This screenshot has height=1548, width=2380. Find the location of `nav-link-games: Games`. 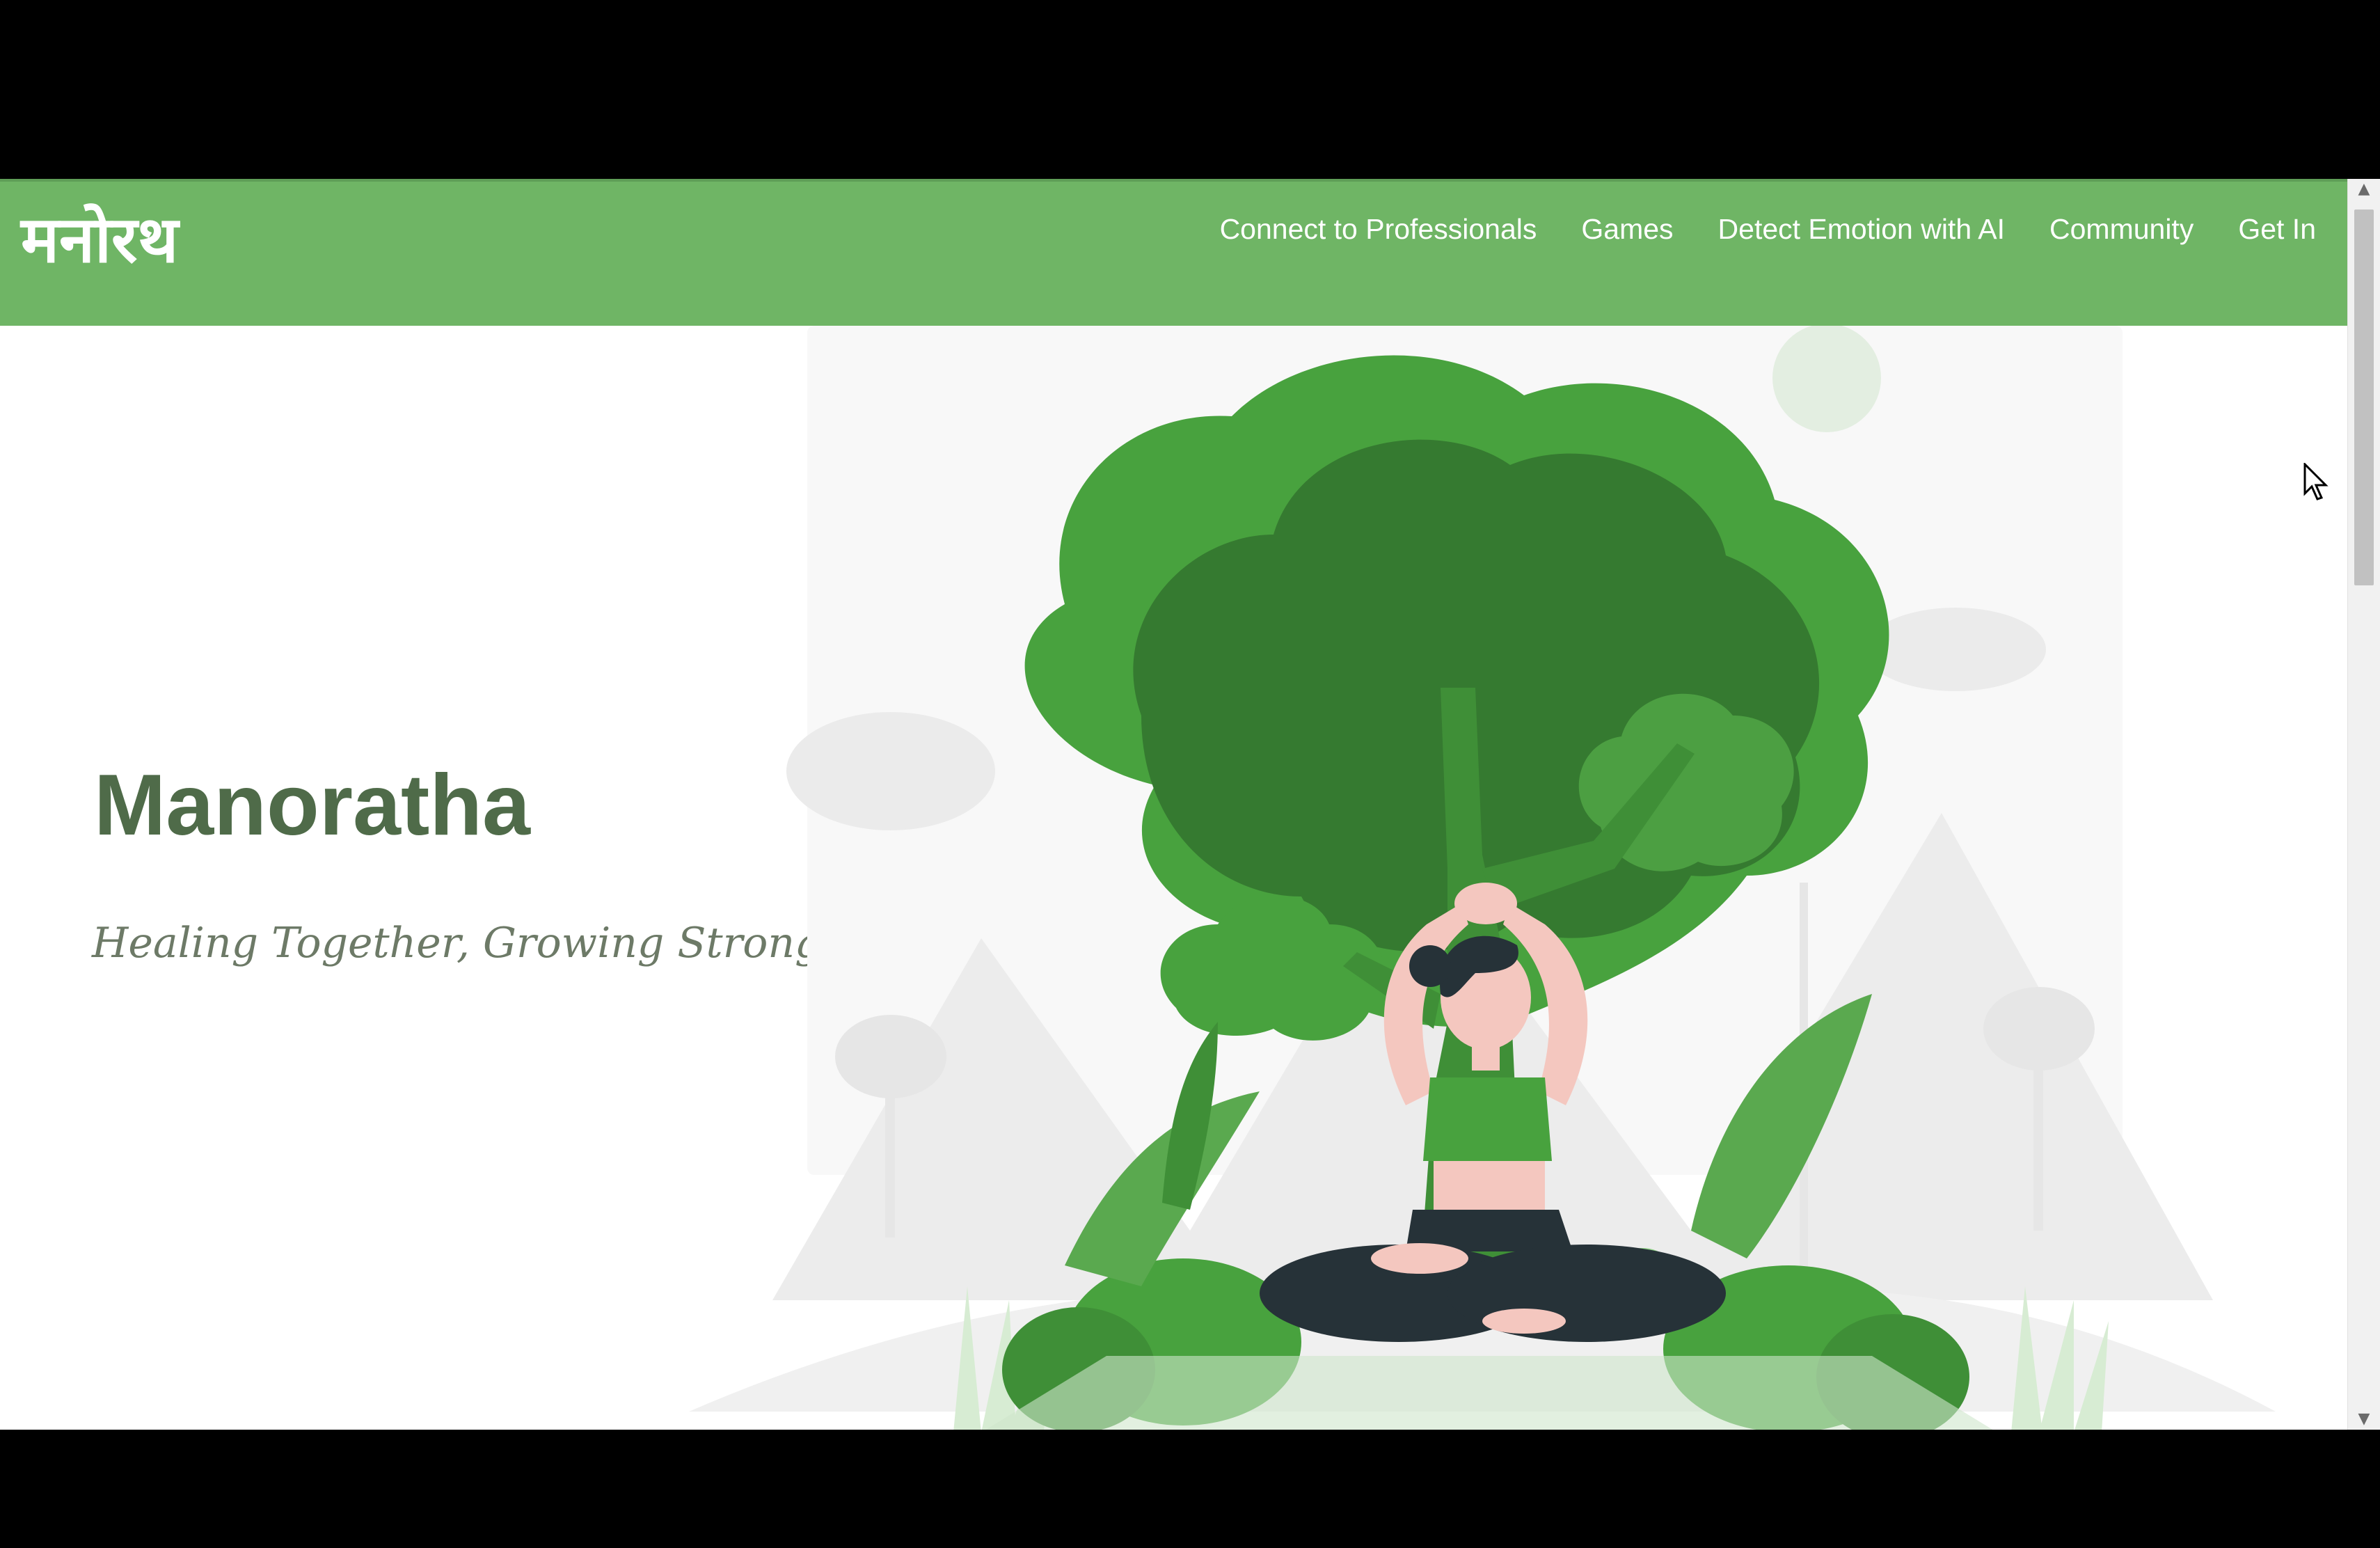

nav-link-games: Games is located at coordinates (1627, 229).